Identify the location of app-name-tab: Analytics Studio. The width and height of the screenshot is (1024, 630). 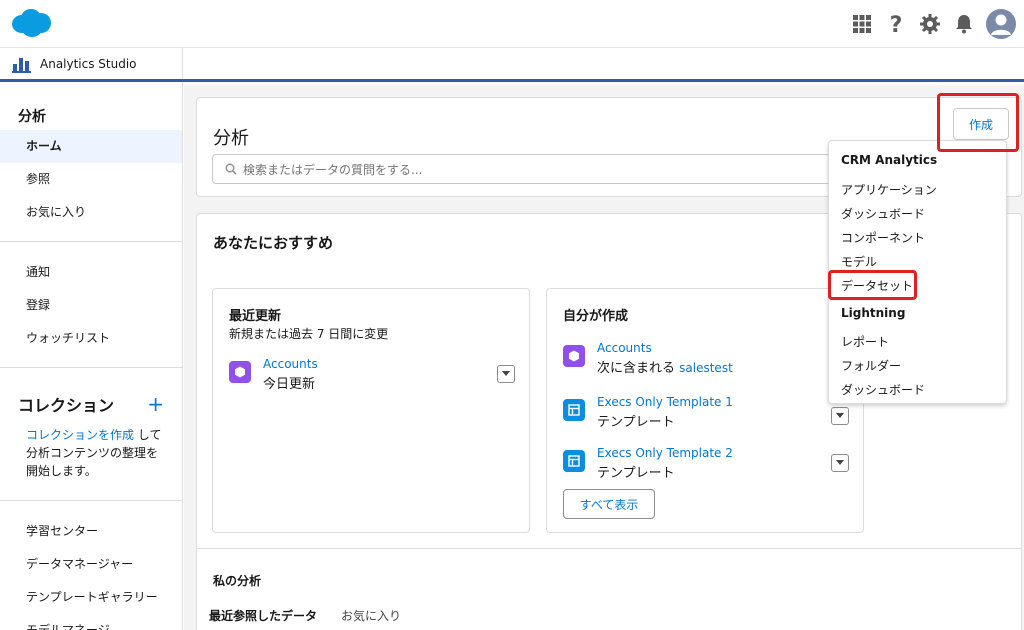
(91, 63).